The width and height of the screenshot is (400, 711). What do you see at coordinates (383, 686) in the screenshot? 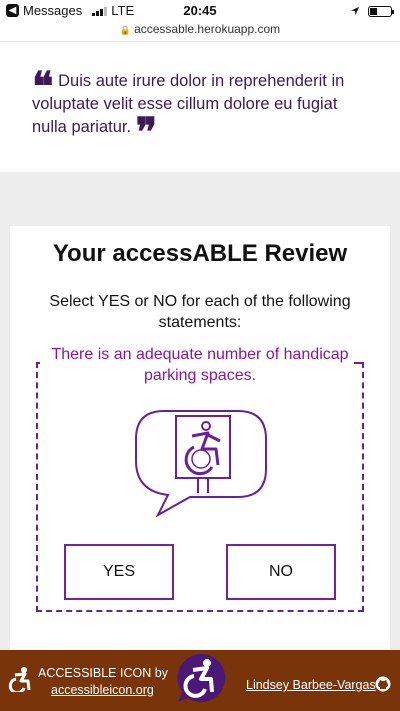
I see `github-icon` at bounding box center [383, 686].